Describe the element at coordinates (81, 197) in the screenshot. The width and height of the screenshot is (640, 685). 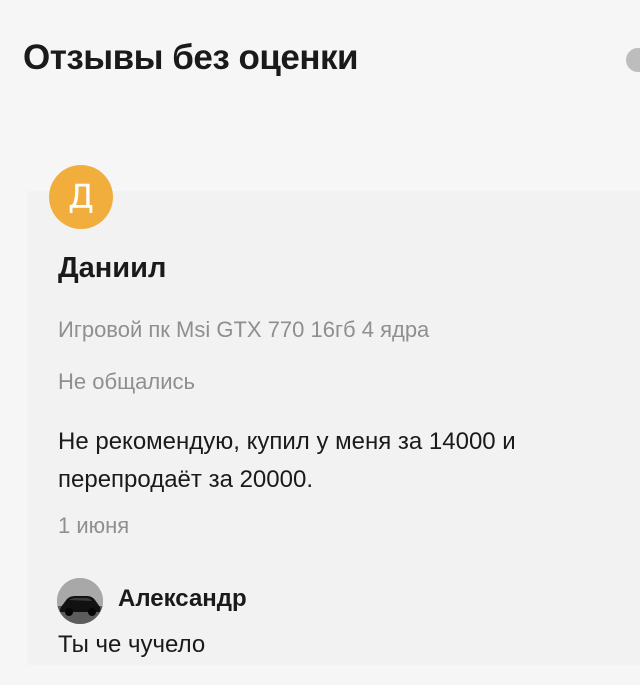
I see `author-avatar: Д` at that location.